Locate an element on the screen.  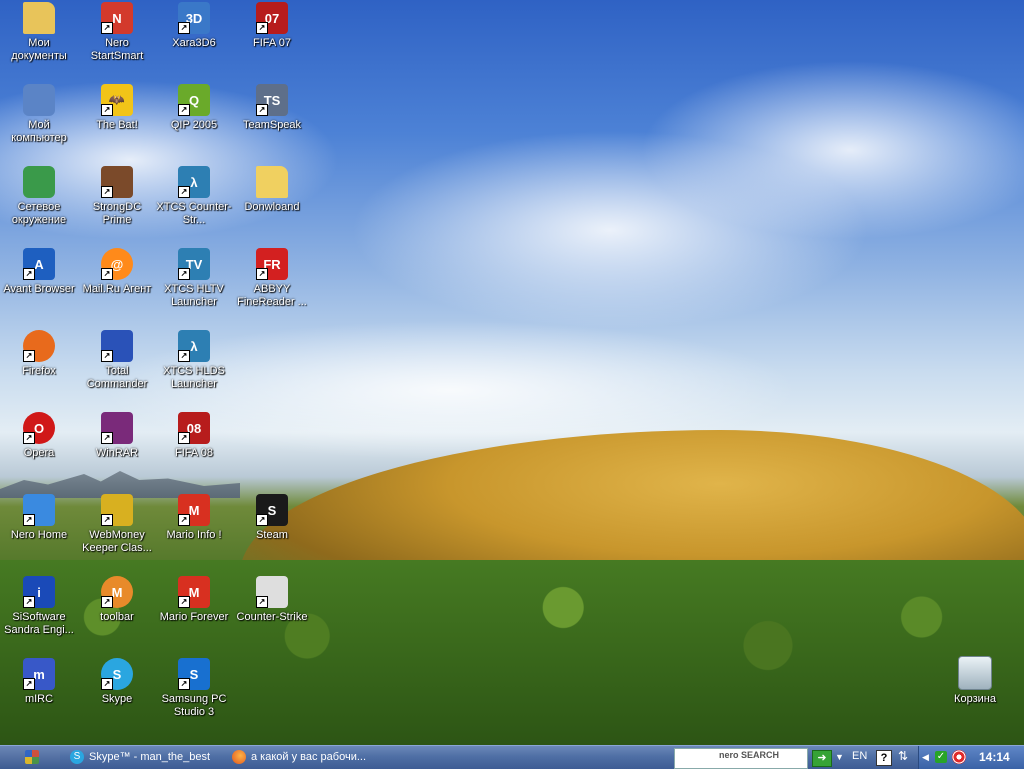
desktop-icon-counter-strike-icon: ↗ Counter-Strike is located at coordinates (272, 600).